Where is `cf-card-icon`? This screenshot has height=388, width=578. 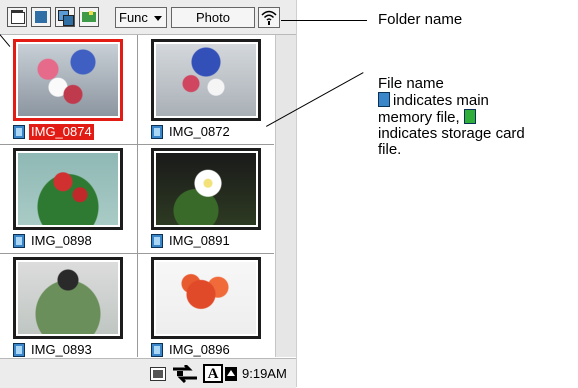 cf-card-icon is located at coordinates (158, 374).